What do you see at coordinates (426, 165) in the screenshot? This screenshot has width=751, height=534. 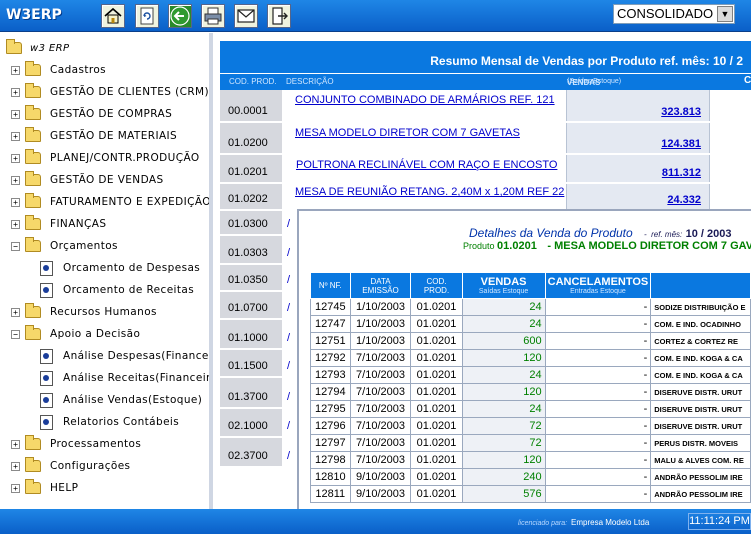 I see `product-description-link: POLTRONA RECLINÁVEL COM RAÇO E ENCOSTO` at bounding box center [426, 165].